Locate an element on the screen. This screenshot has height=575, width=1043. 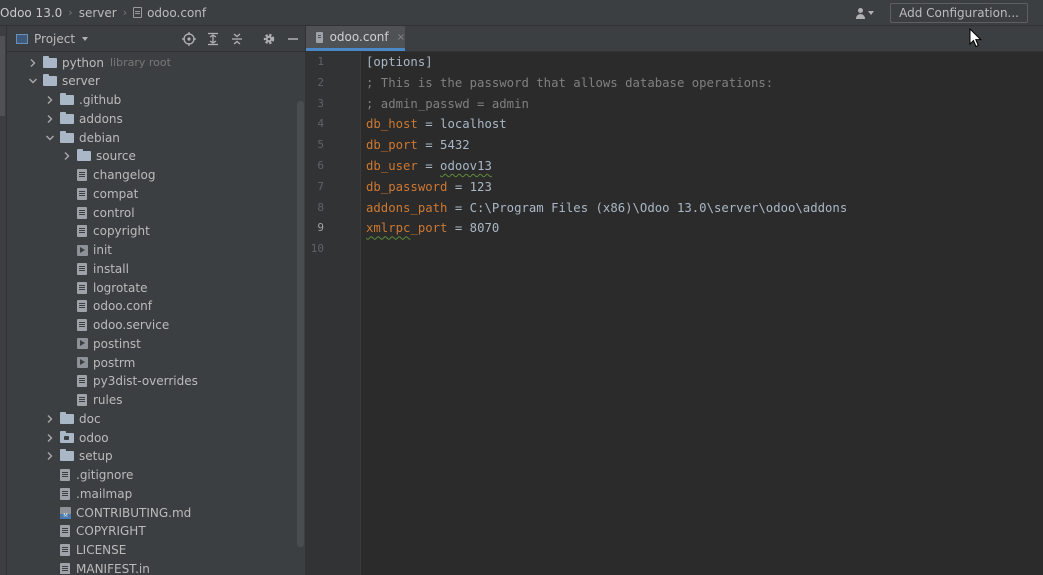
tree-folder: doc is located at coordinates (156, 418).